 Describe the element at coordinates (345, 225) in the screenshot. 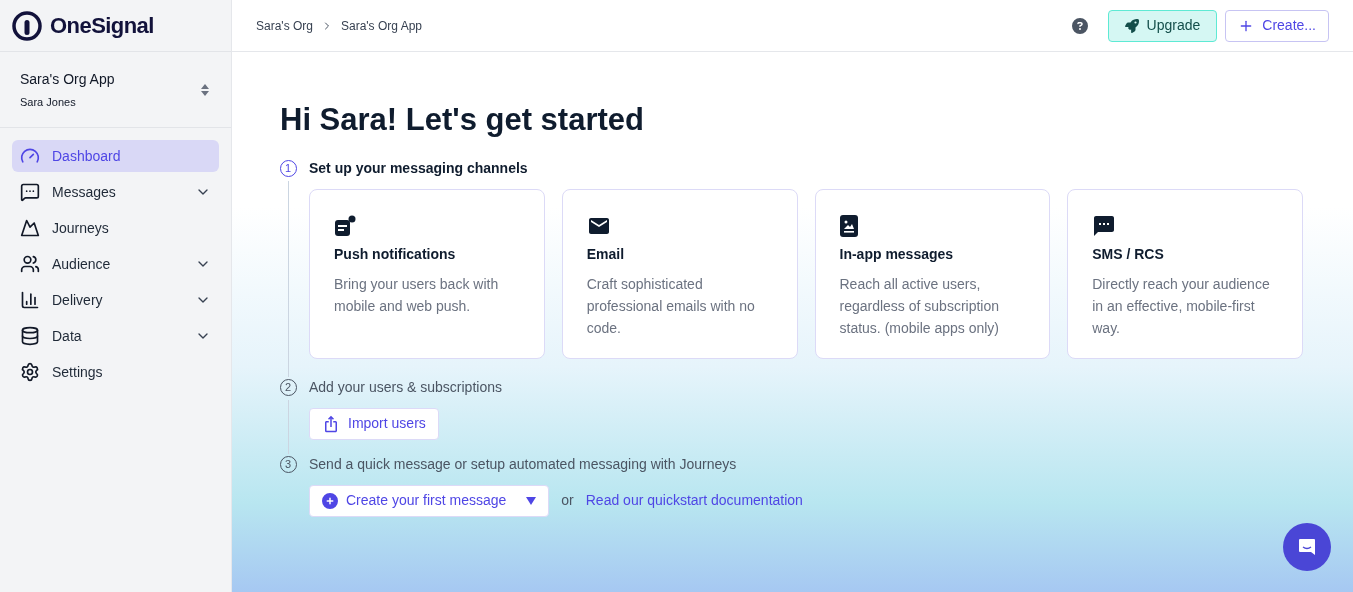

I see `notification-icon` at that location.